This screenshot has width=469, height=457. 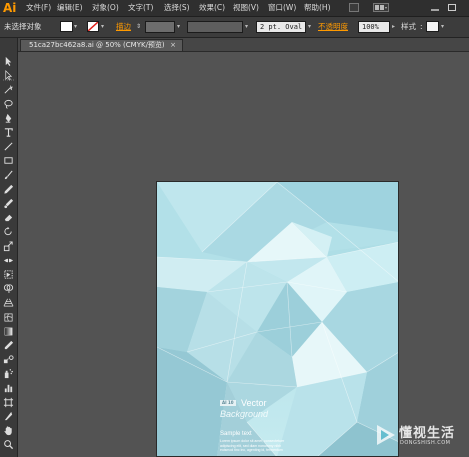 I want to click on document-heading-vector: Vector, so click(x=254, y=403).